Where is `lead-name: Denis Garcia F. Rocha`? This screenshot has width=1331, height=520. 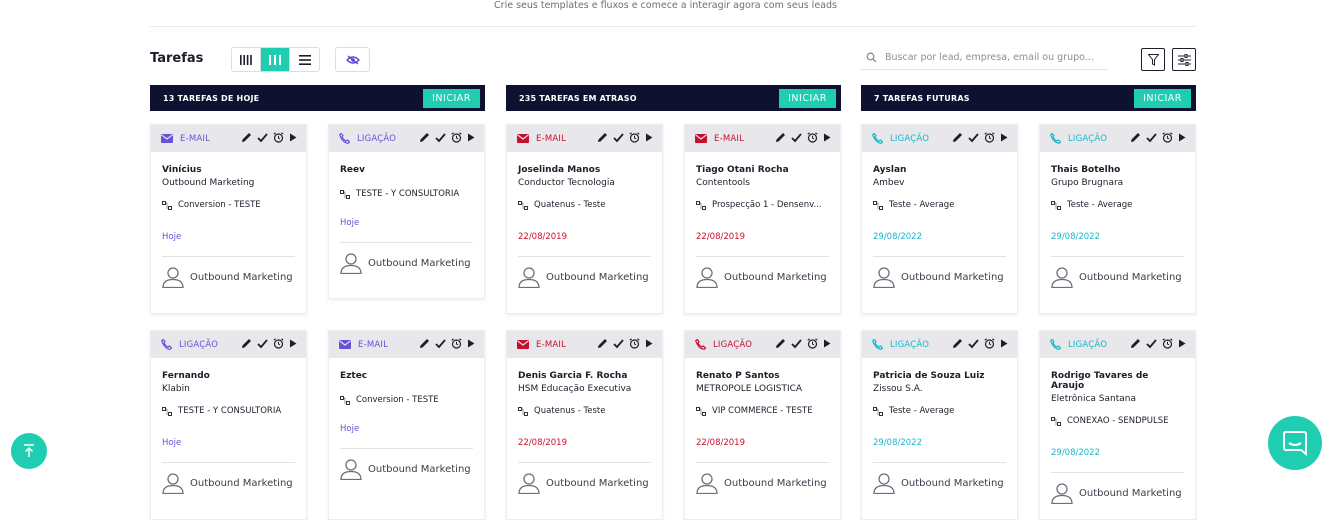
lead-name: Denis Garcia F. Rocha is located at coordinates (584, 376).